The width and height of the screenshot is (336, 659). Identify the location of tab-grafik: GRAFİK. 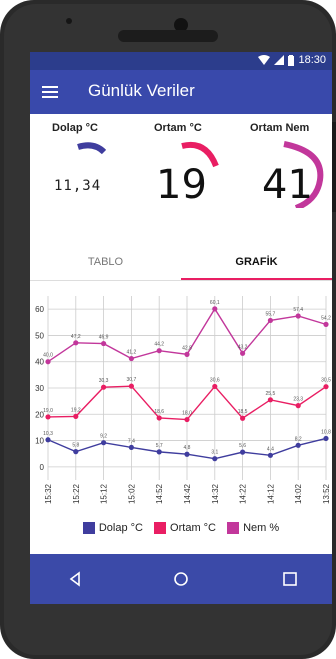
(256, 262).